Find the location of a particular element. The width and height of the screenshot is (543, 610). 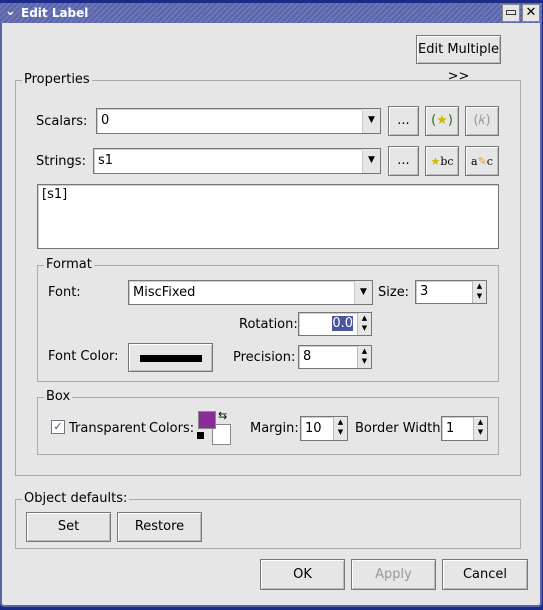

ok-button: OK is located at coordinates (302, 574).